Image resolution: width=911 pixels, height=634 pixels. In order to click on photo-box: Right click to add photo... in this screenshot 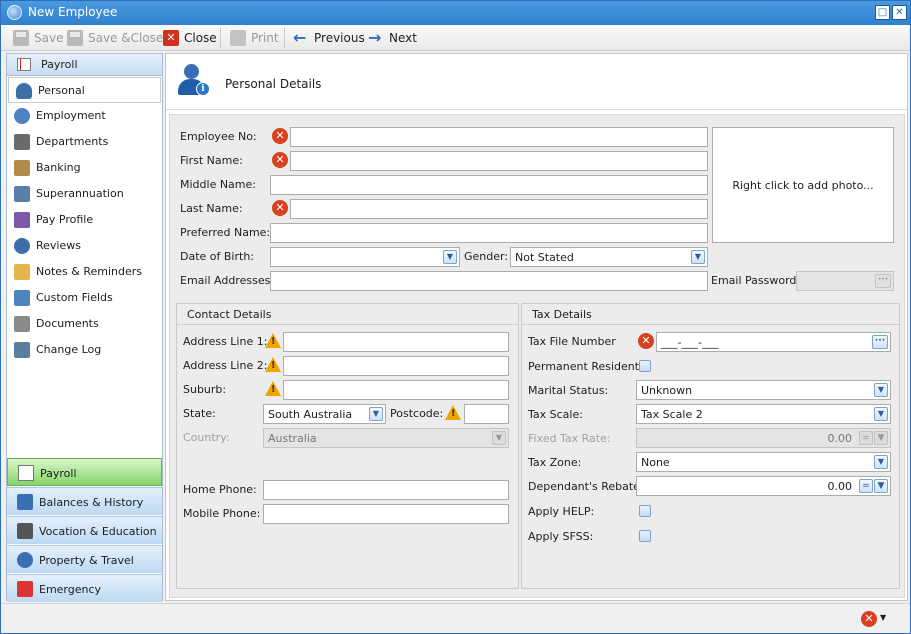, I will do `click(803, 185)`.